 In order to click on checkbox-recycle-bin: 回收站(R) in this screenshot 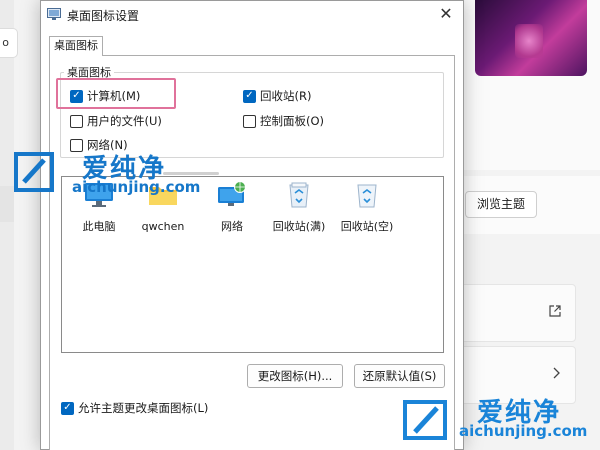, I will do `click(277, 96)`.